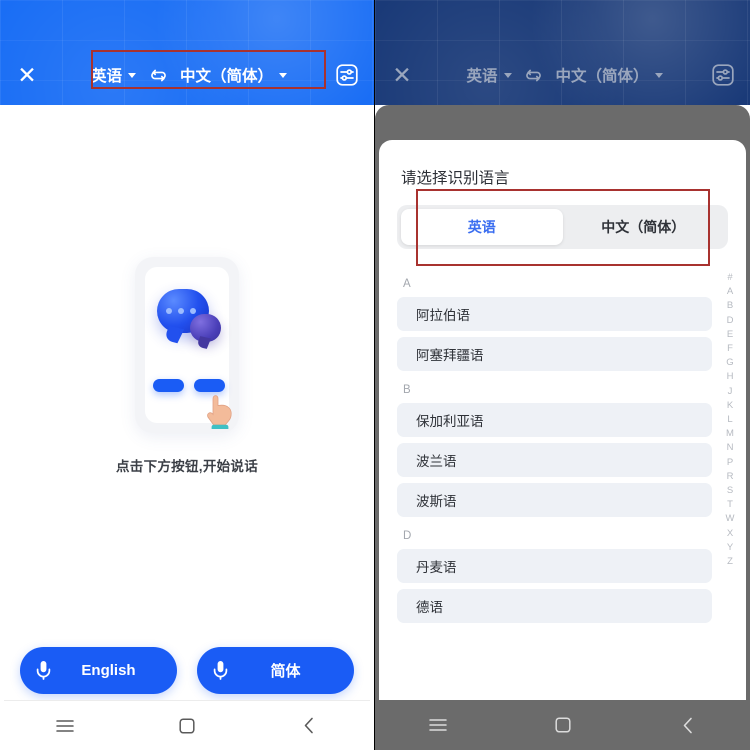  I want to click on list-item: 波斯语, so click(554, 500).